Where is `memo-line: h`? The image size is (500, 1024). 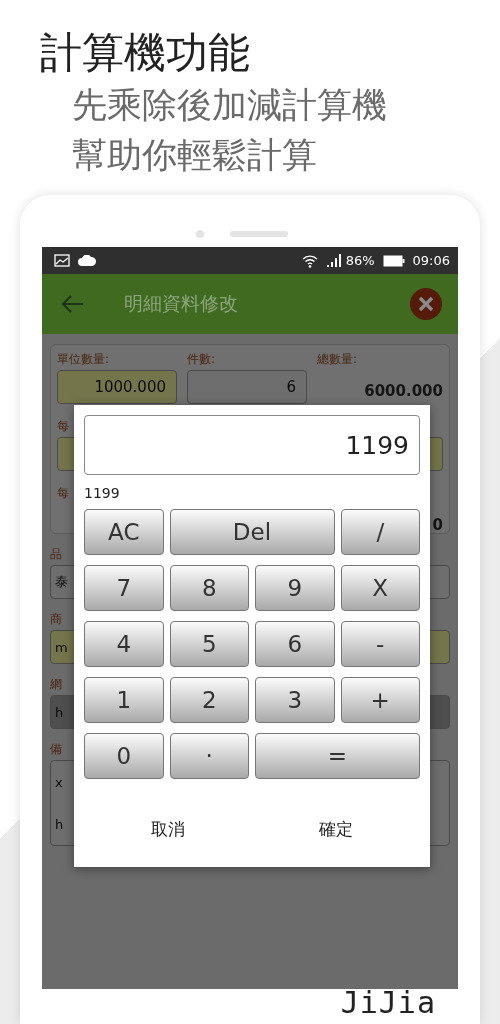
memo-line: h is located at coordinates (59, 824).